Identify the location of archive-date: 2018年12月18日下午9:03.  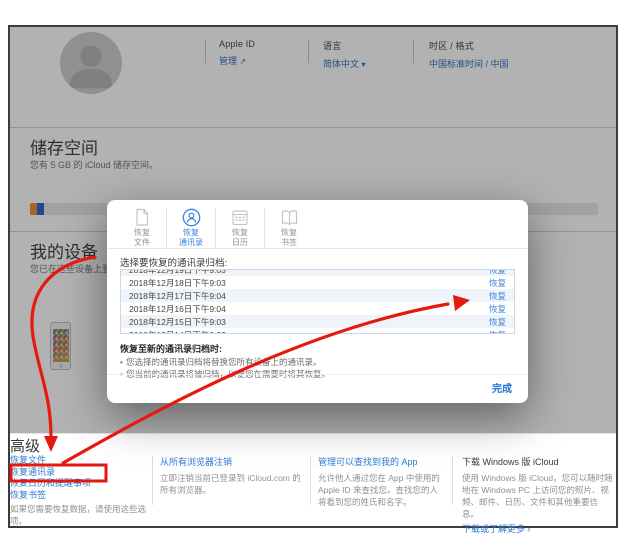
(177, 282).